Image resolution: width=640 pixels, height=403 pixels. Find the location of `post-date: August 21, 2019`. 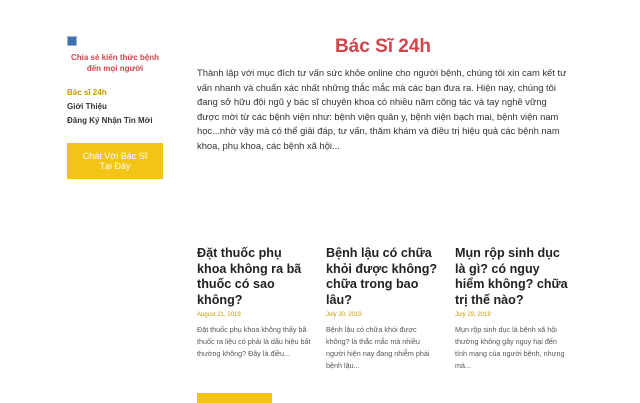

post-date: August 21, 2019 is located at coordinates (219, 315).